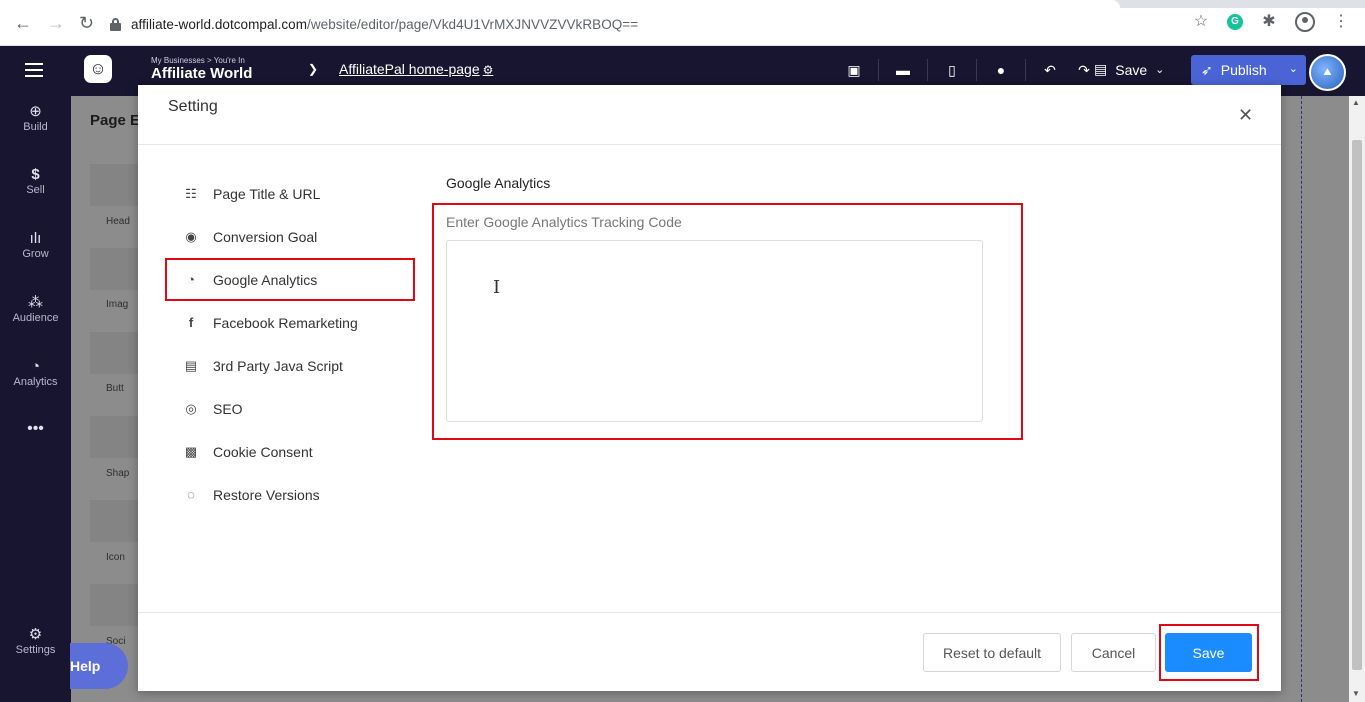 The width and height of the screenshot is (1365, 702). Describe the element at coordinates (35, 382) in the screenshot. I see `sidebar-label: Analytics` at that location.